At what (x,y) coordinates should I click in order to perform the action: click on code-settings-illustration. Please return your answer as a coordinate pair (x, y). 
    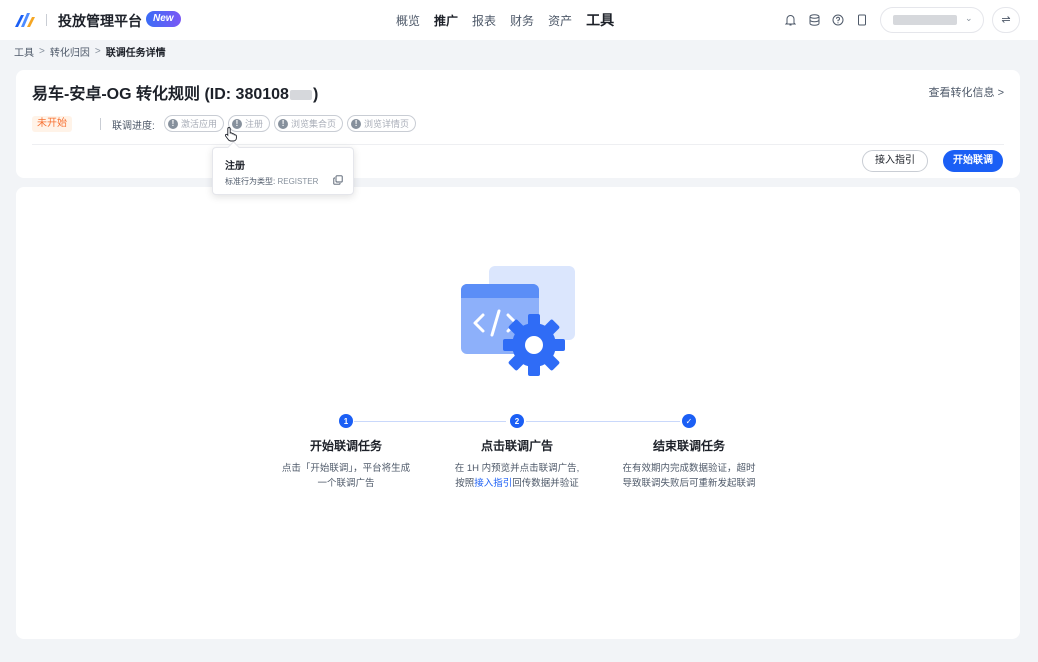
    Looking at the image, I should click on (518, 321).